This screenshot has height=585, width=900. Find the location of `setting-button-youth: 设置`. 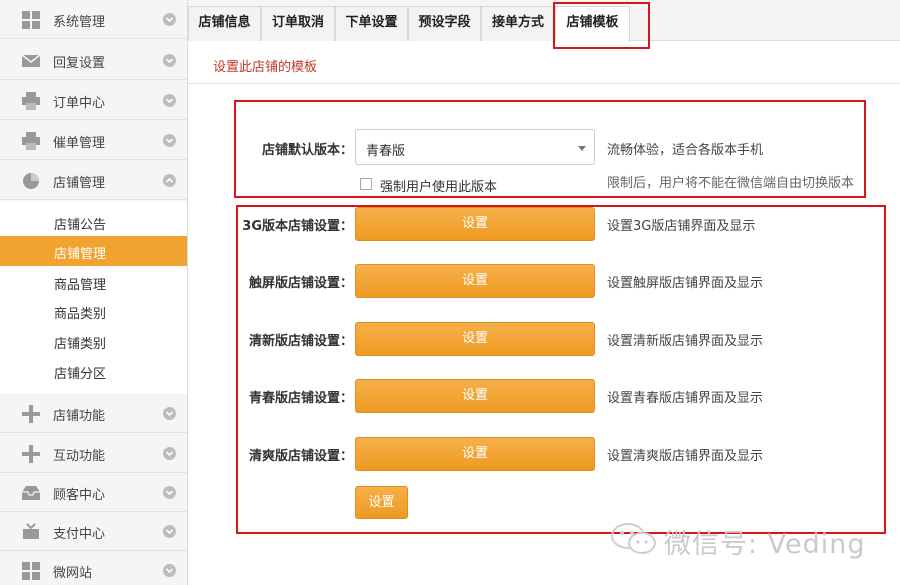

setting-button-youth: 设置 is located at coordinates (475, 396).